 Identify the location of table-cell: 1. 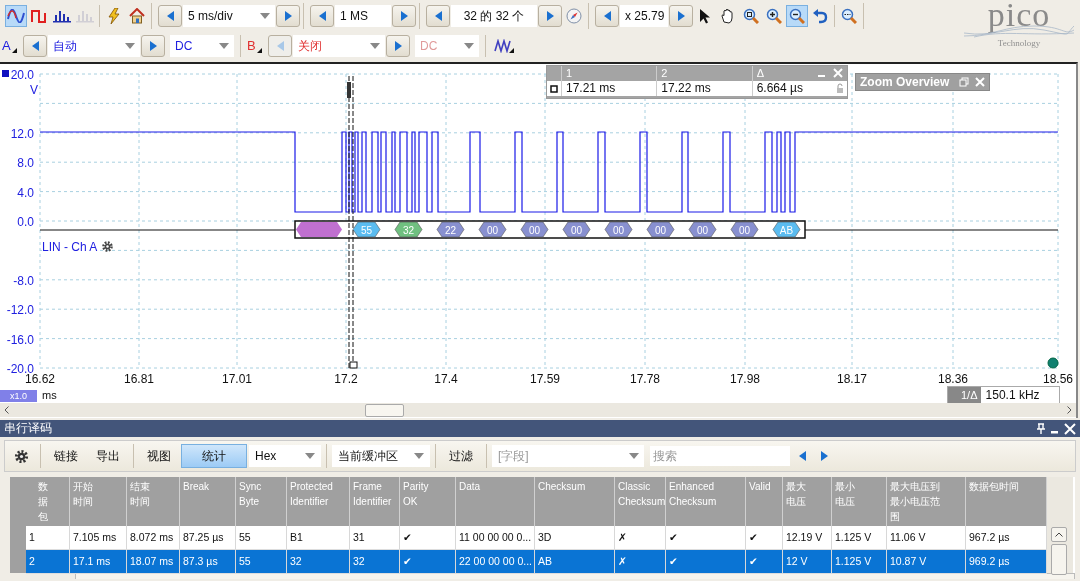
(48, 537).